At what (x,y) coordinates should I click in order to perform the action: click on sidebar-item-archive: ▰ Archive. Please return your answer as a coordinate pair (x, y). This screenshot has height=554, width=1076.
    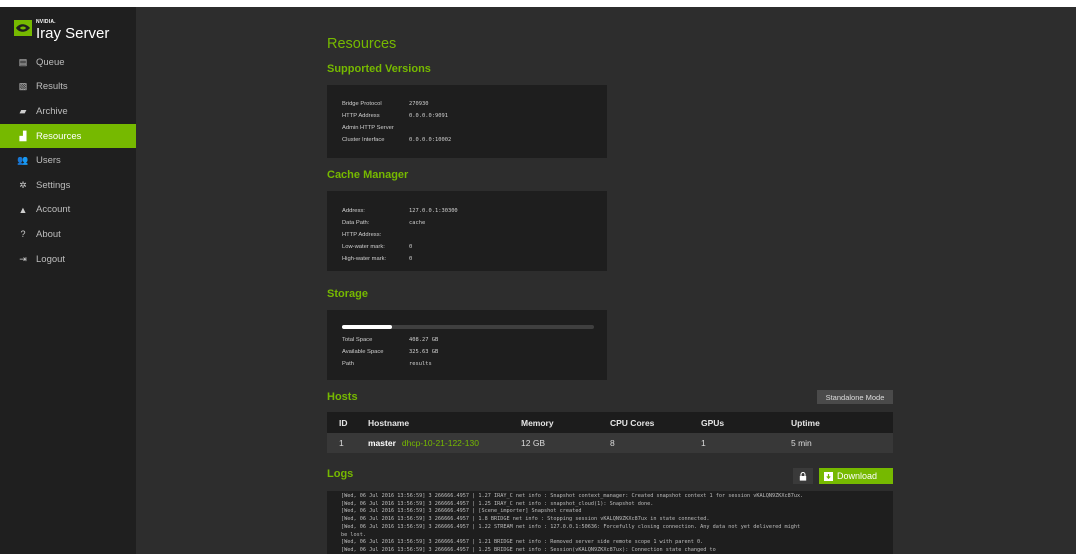
    Looking at the image, I should click on (68, 111).